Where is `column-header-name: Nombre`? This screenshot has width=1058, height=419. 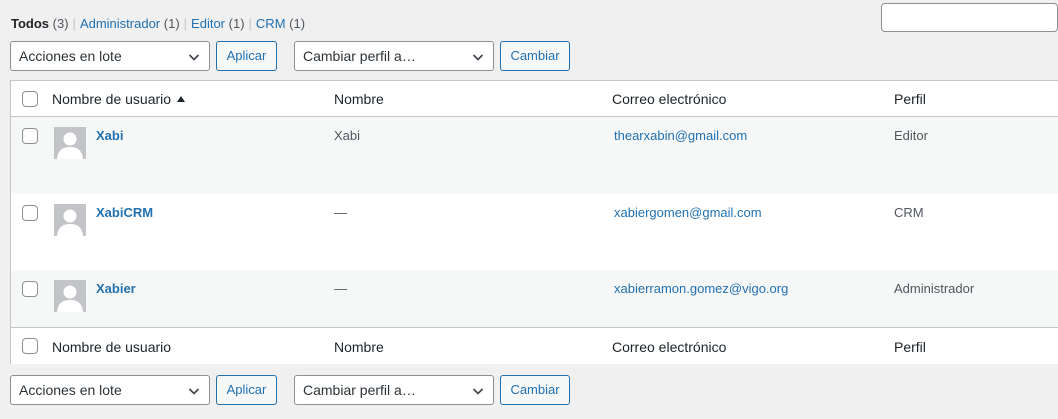
column-header-name: Nombre is located at coordinates (359, 99).